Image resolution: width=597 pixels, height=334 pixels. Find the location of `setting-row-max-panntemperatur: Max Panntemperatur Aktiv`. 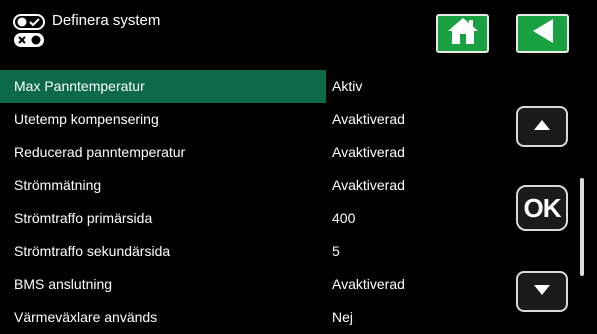

setting-row-max-panntemperatur: Max Panntemperatur Aktiv is located at coordinates (286, 86).